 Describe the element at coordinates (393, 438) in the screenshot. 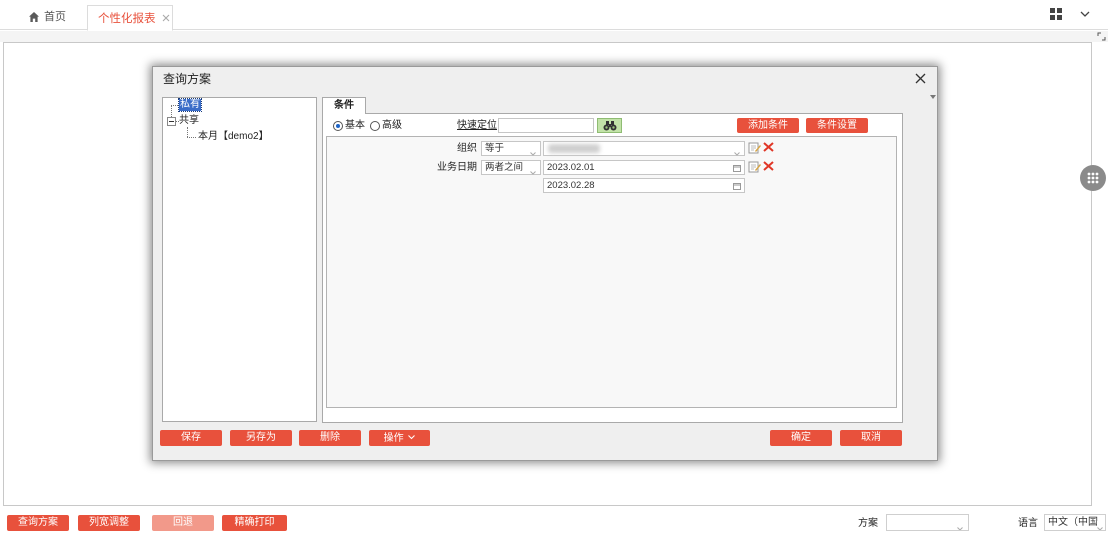

I see `operate-label: 操作` at that location.